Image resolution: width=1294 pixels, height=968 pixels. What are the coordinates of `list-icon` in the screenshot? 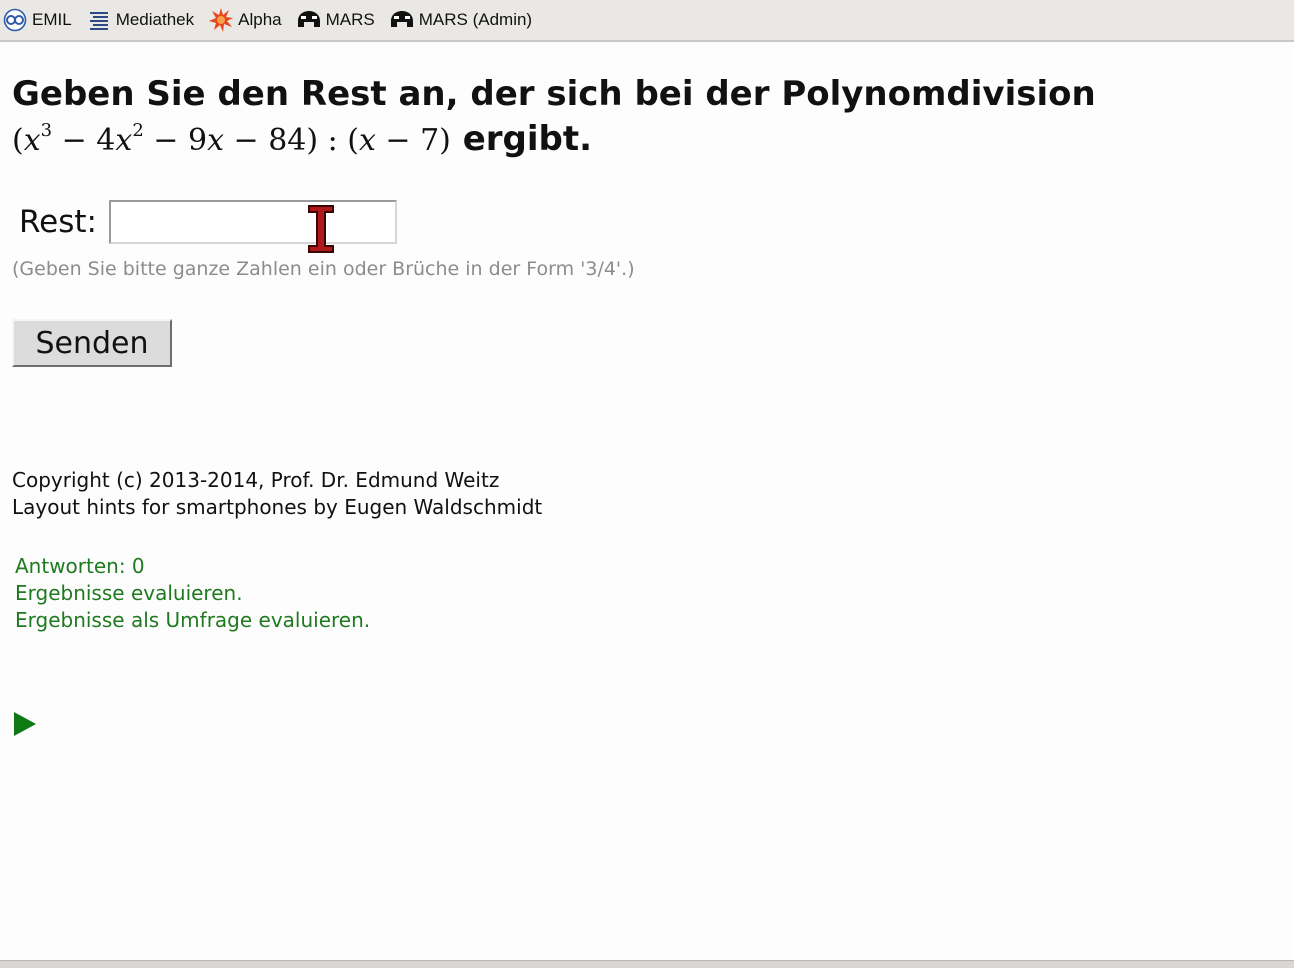 It's located at (99, 20).